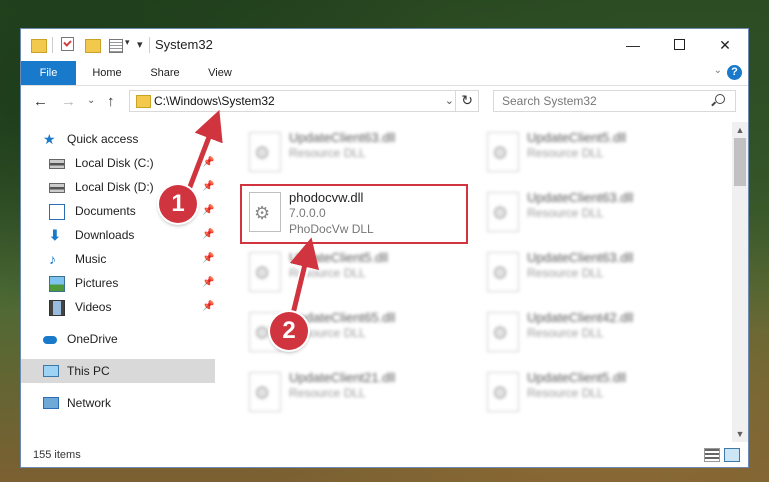 This screenshot has width=769, height=482. Describe the element at coordinates (118, 371) in the screenshot. I see `sidebar-item-this-pc: This PC` at that location.